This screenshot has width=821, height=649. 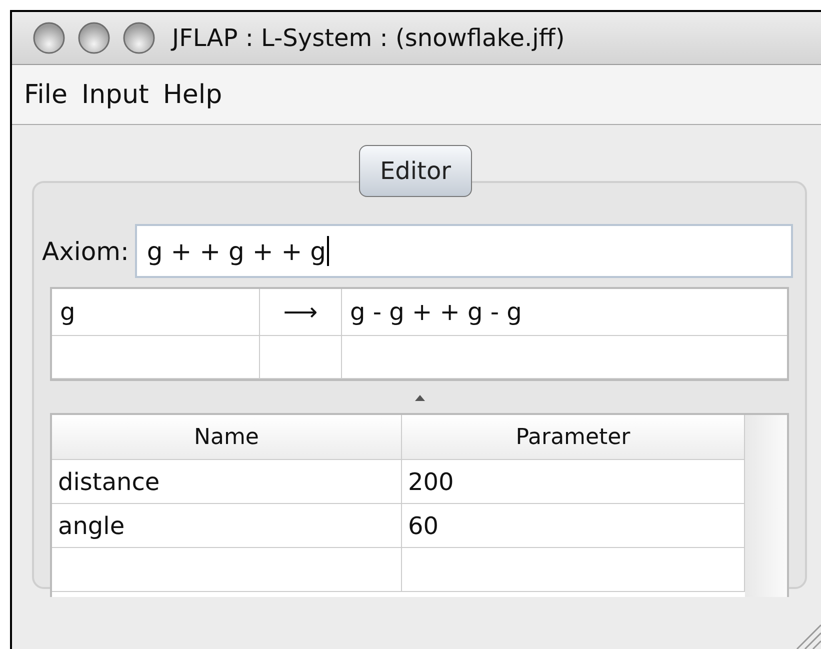 I want to click on table-cell: ⟶, so click(x=301, y=312).